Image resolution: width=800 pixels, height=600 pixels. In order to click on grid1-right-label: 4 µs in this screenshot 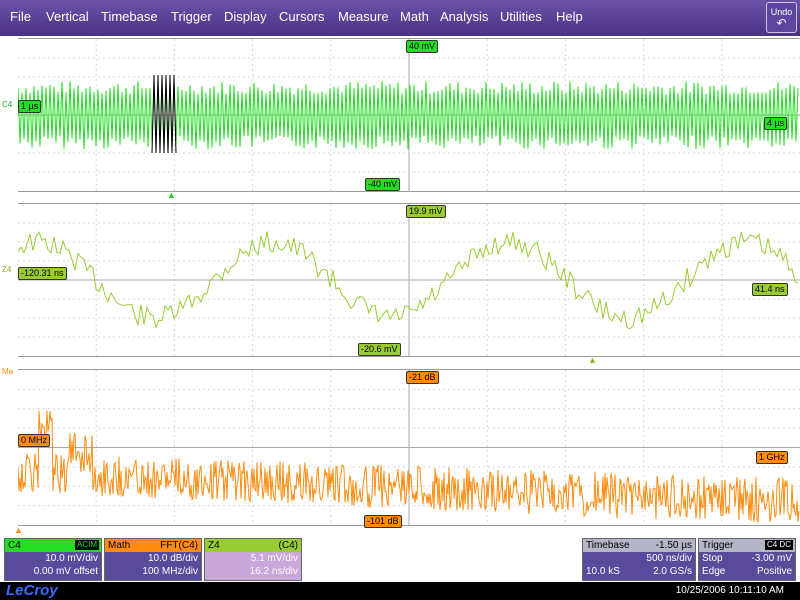, I will do `click(776, 123)`.